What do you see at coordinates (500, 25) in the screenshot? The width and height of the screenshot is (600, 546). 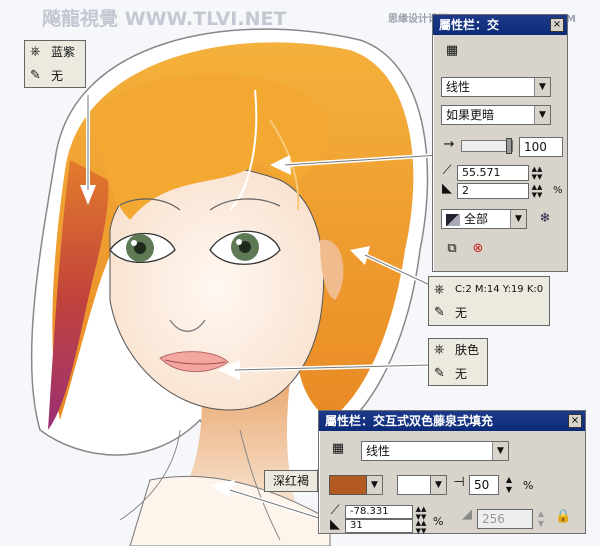 I see `property-bar-title: 屬性栏：交` at bounding box center [500, 25].